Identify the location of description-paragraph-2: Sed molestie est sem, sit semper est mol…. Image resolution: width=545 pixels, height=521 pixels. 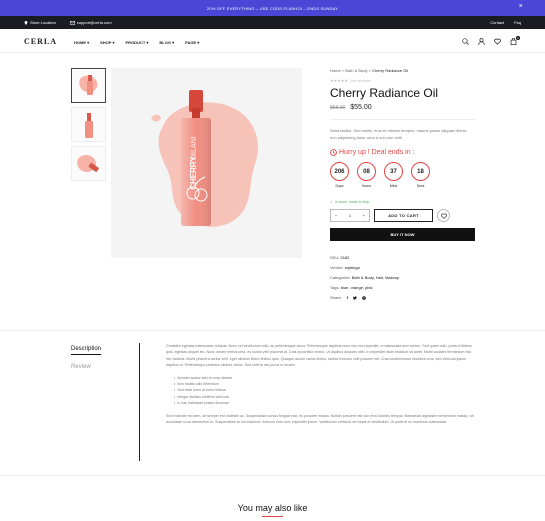
(320, 419).